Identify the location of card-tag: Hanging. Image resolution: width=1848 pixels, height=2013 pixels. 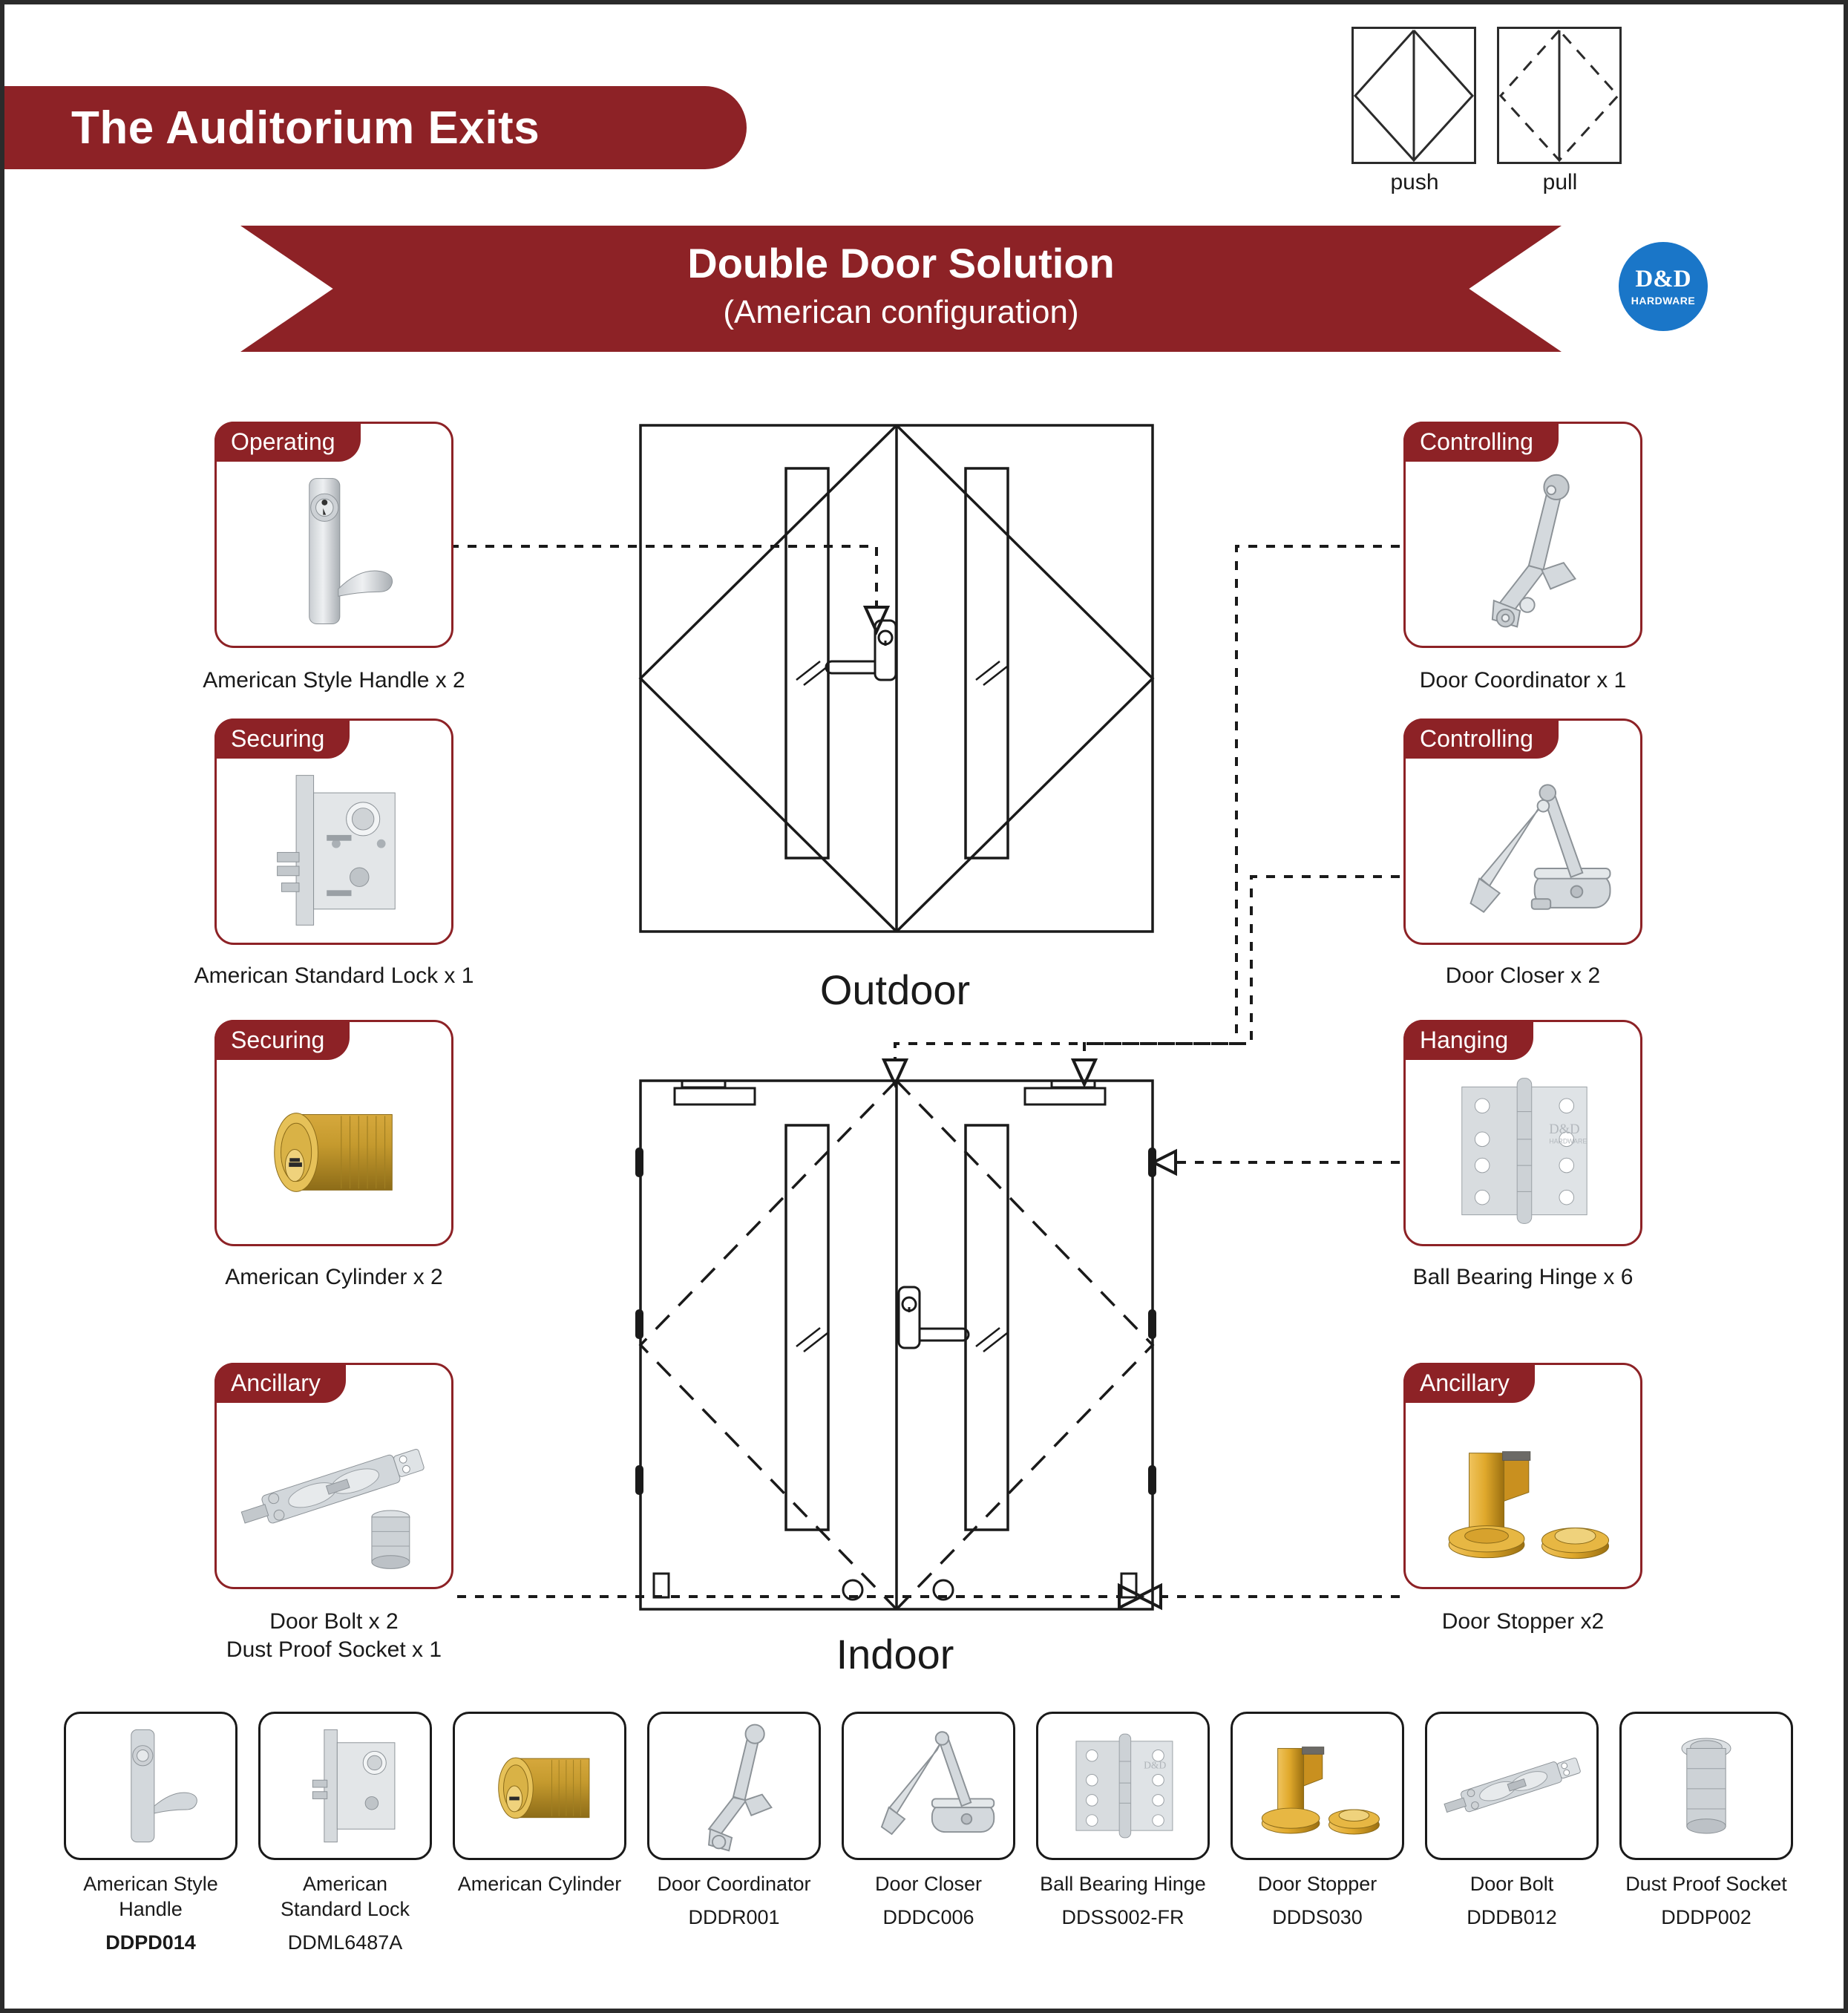
(1468, 1040).